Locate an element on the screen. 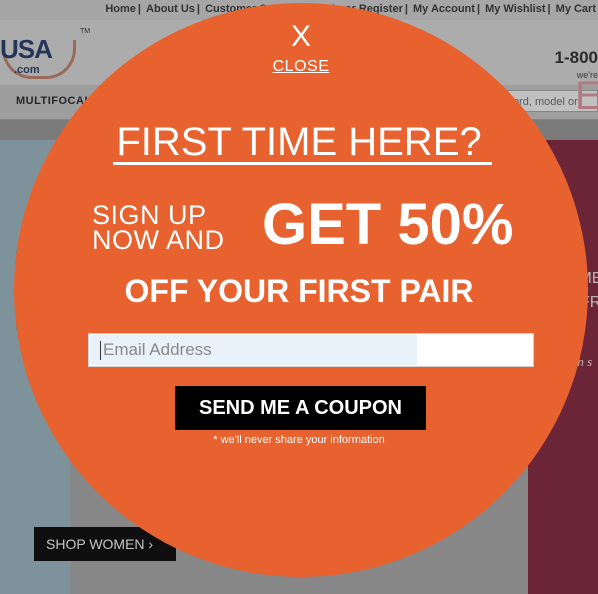 The height and width of the screenshot is (594, 598). email-field: Email Address is located at coordinates (311, 350).